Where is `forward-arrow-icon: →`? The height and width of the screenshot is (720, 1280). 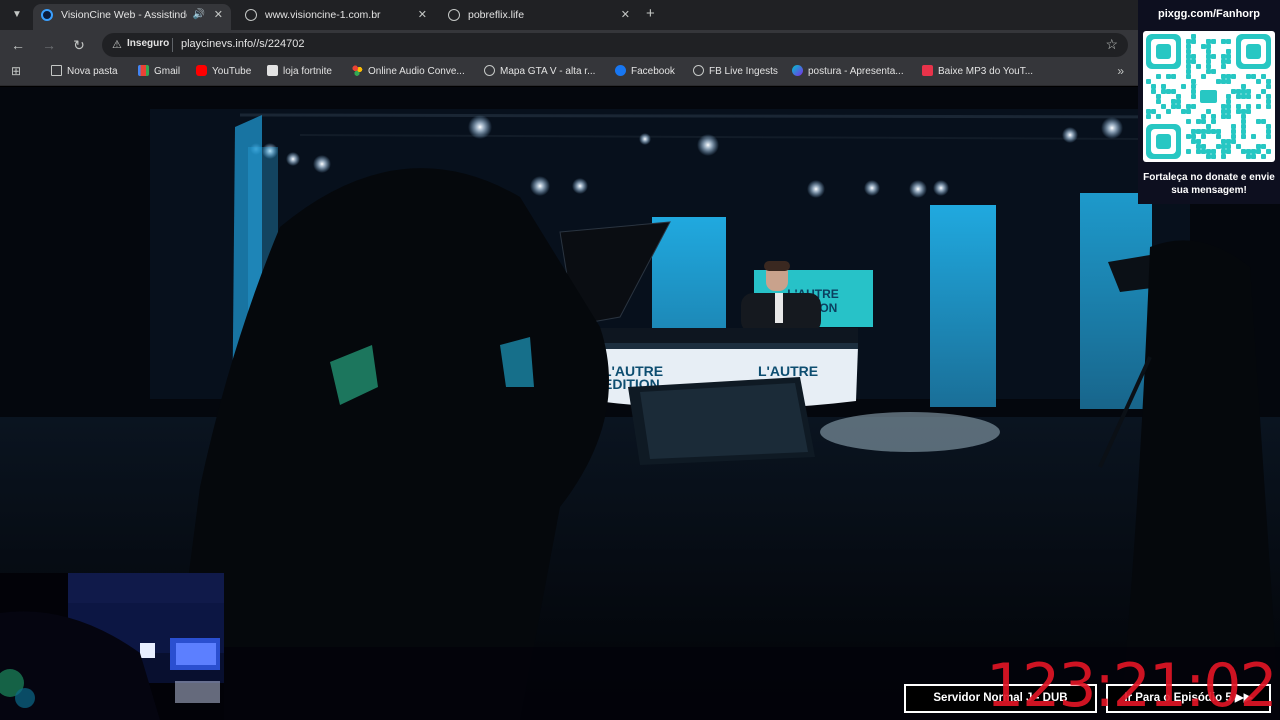
forward-arrow-icon: → is located at coordinates (49, 45).